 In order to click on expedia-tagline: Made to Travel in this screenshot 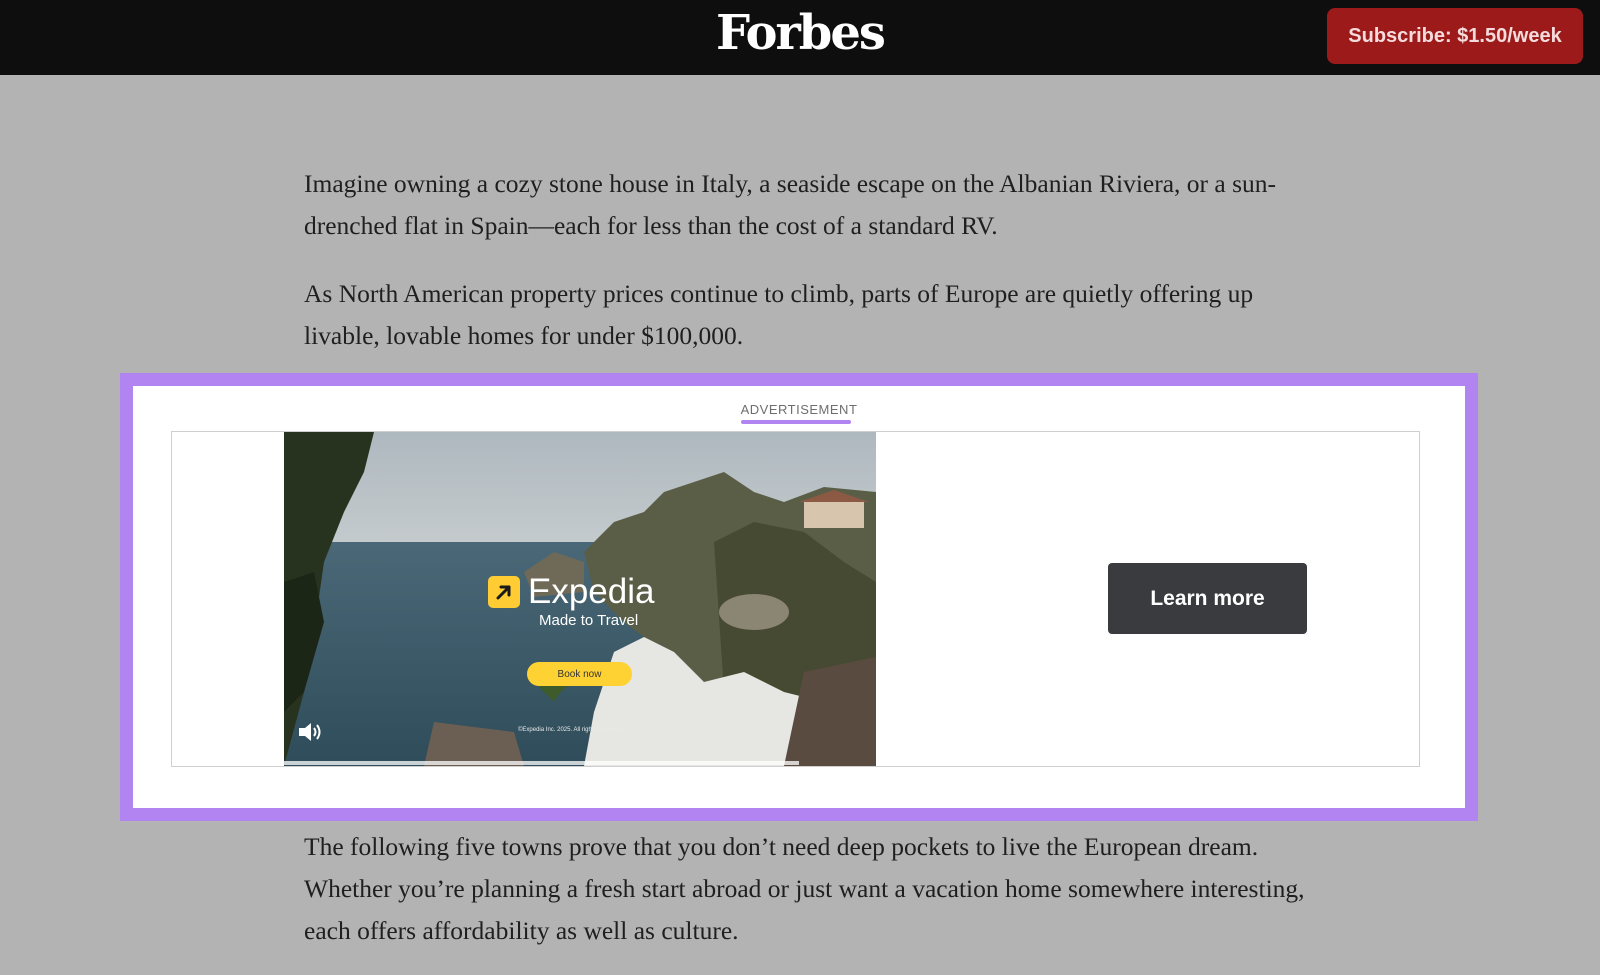, I will do `click(589, 620)`.